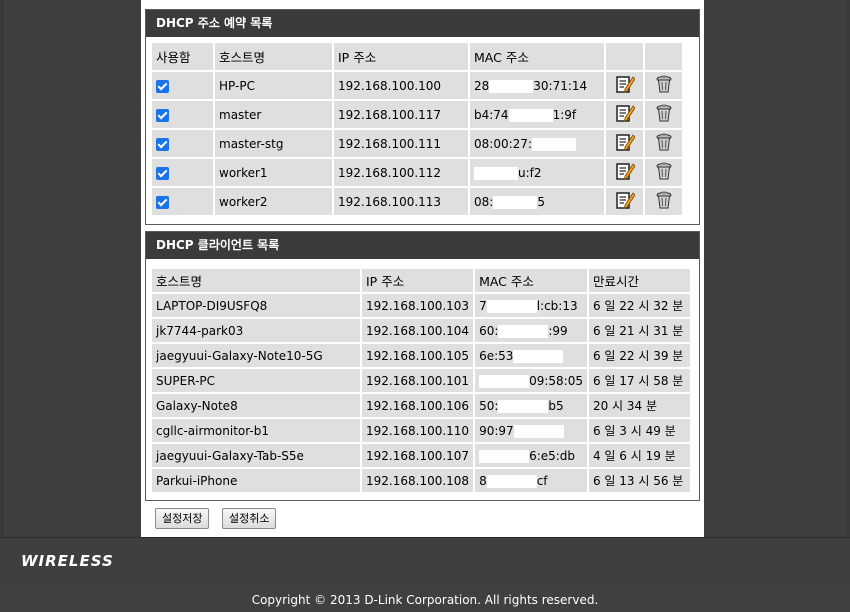  I want to click on mac-cell: 6:e5:db, so click(531, 455).